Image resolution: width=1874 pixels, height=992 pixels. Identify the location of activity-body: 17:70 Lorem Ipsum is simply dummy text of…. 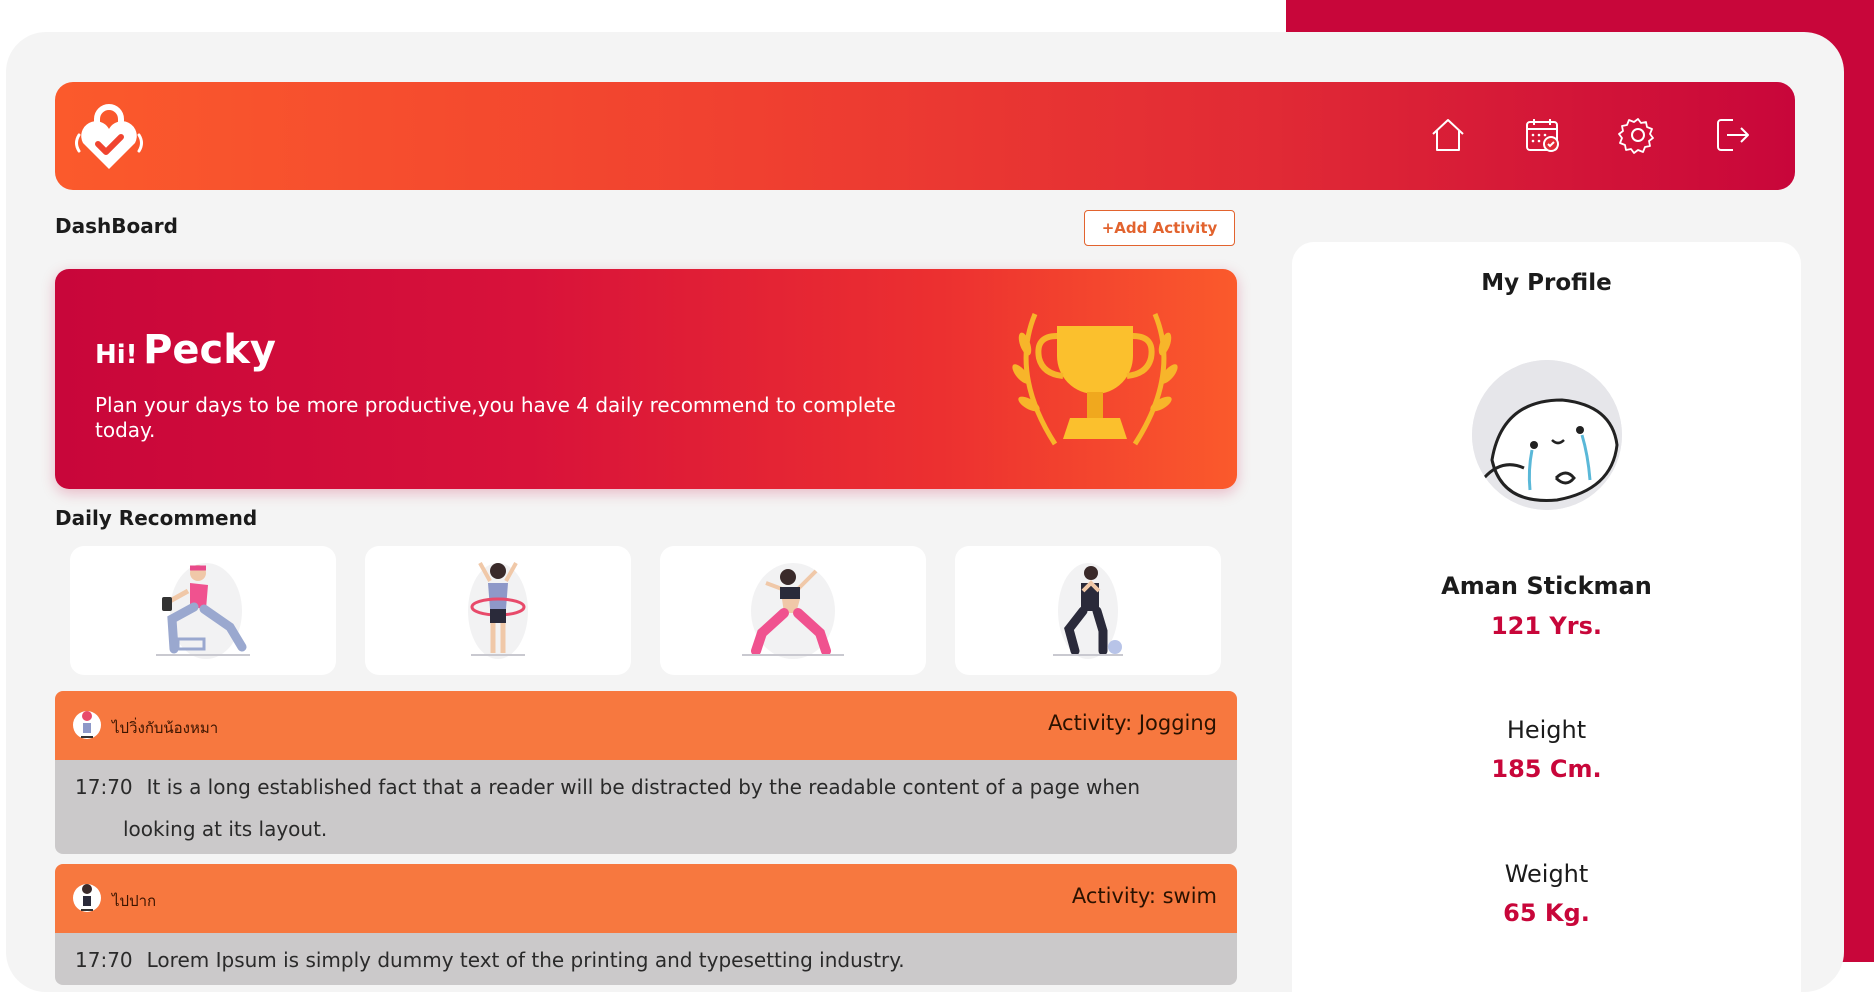
(646, 959).